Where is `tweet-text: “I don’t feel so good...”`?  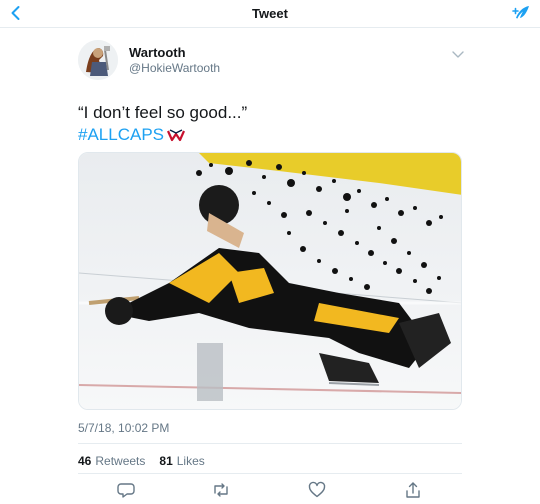 tweet-text: “I don’t feel so good...” is located at coordinates (163, 112).